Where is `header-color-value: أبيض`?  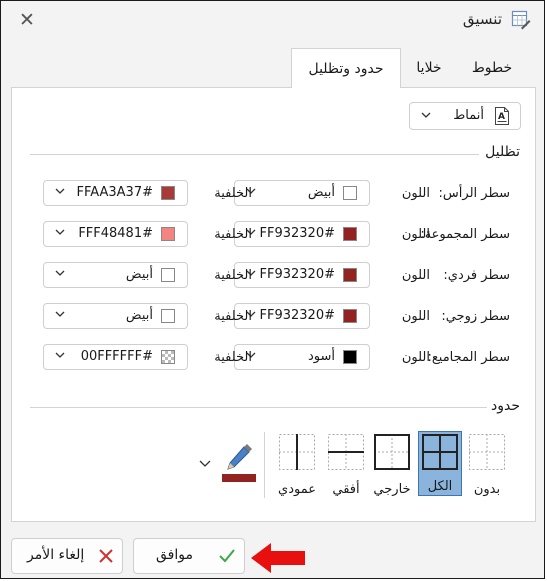
header-color-value: أبيض is located at coordinates (321, 192).